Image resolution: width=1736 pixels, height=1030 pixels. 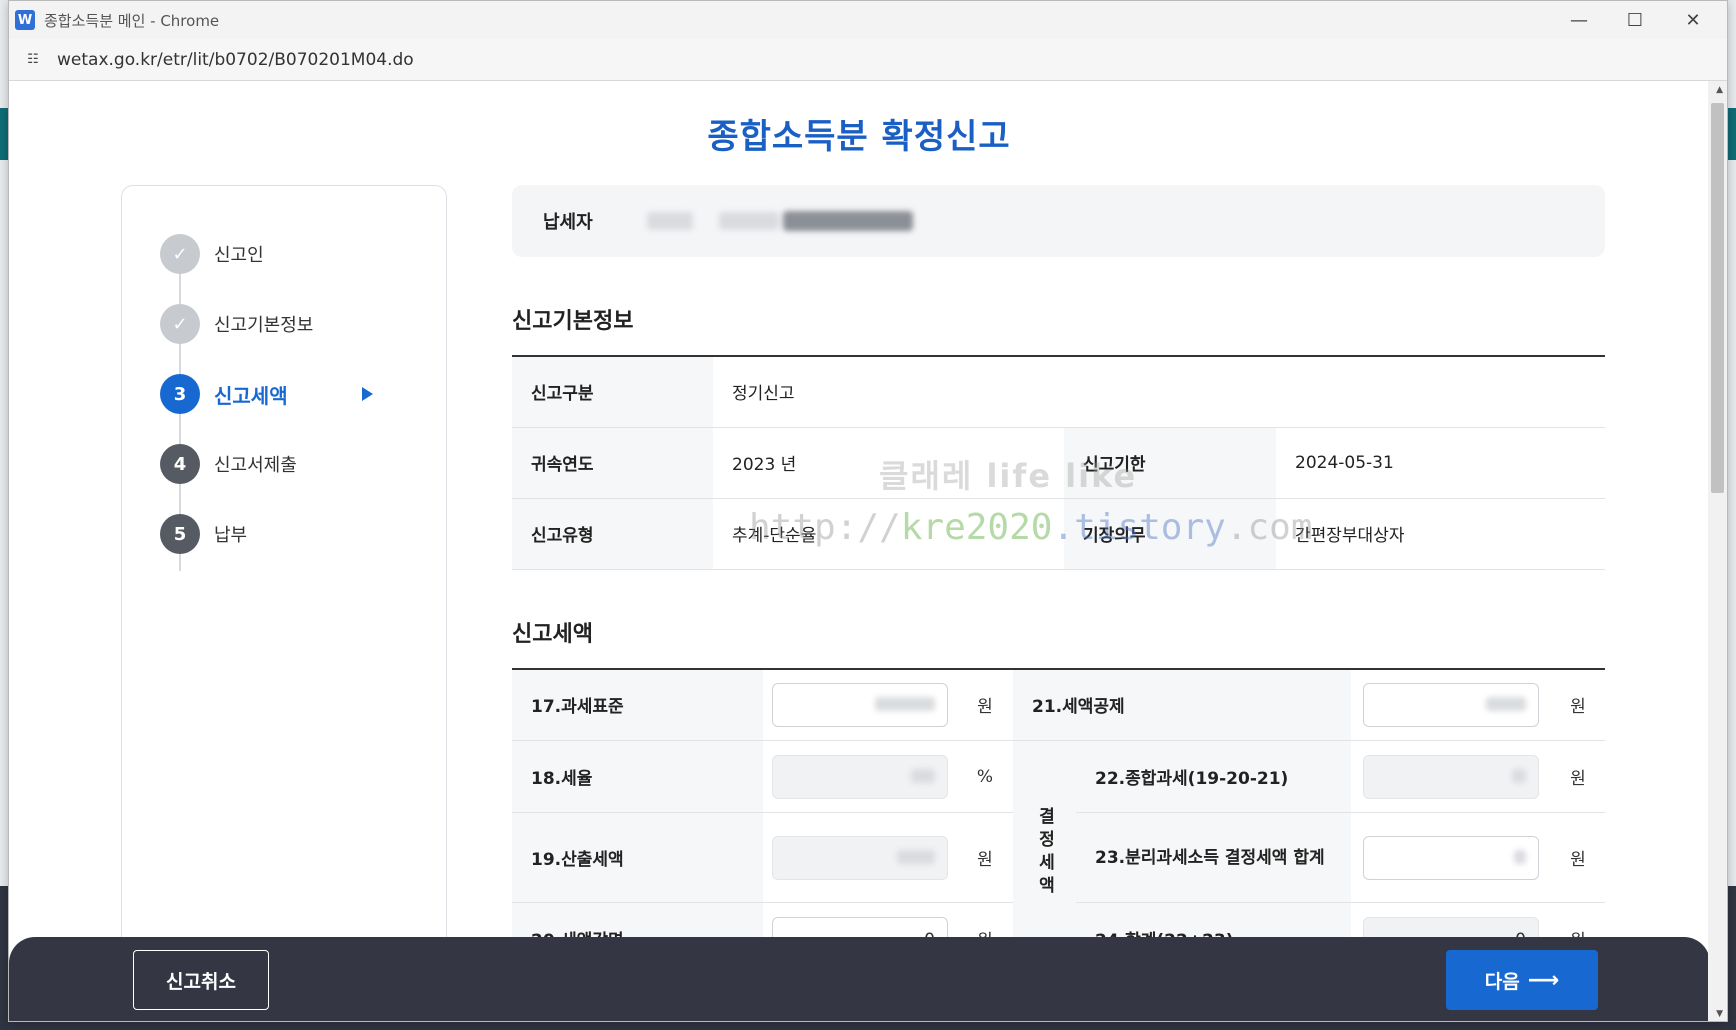 I want to click on report-kind-label: 신고유형, so click(x=612, y=534).